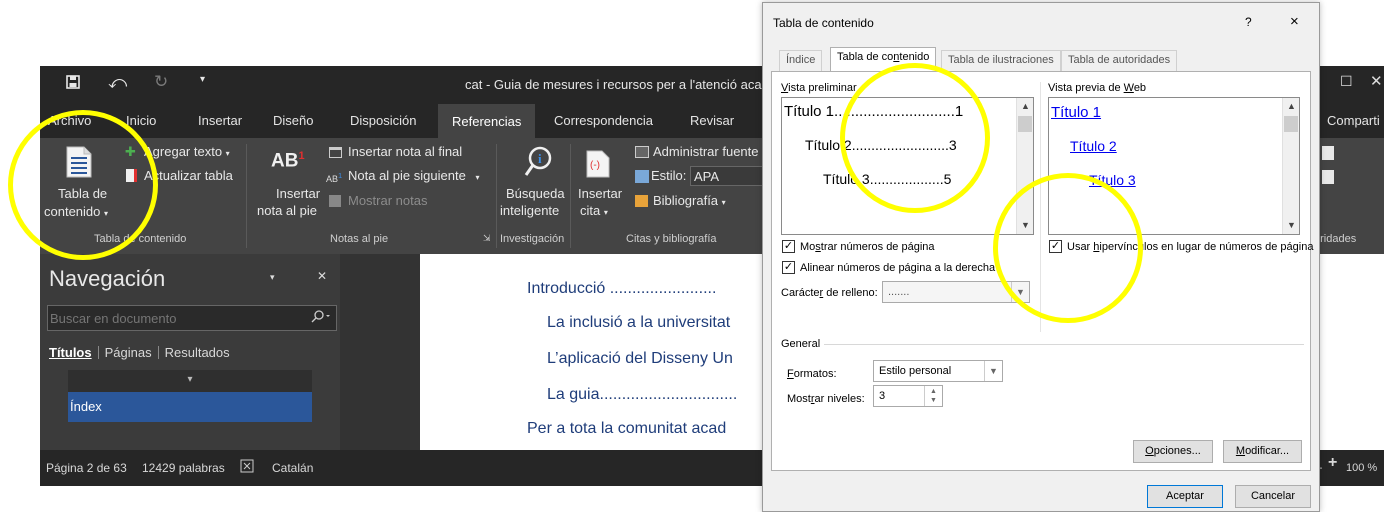  I want to click on table-of-contents-icon, so click(79, 163).